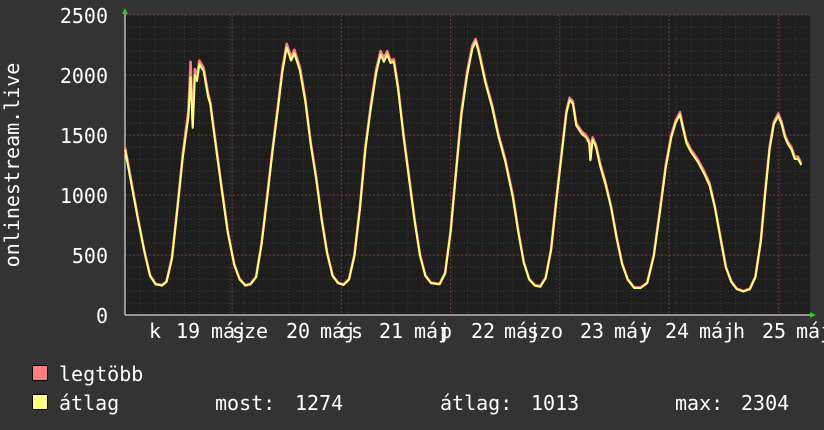 This screenshot has height=430, width=824. Describe the element at coordinates (250, 331) in the screenshot. I see `x-tick-label: sze` at that location.